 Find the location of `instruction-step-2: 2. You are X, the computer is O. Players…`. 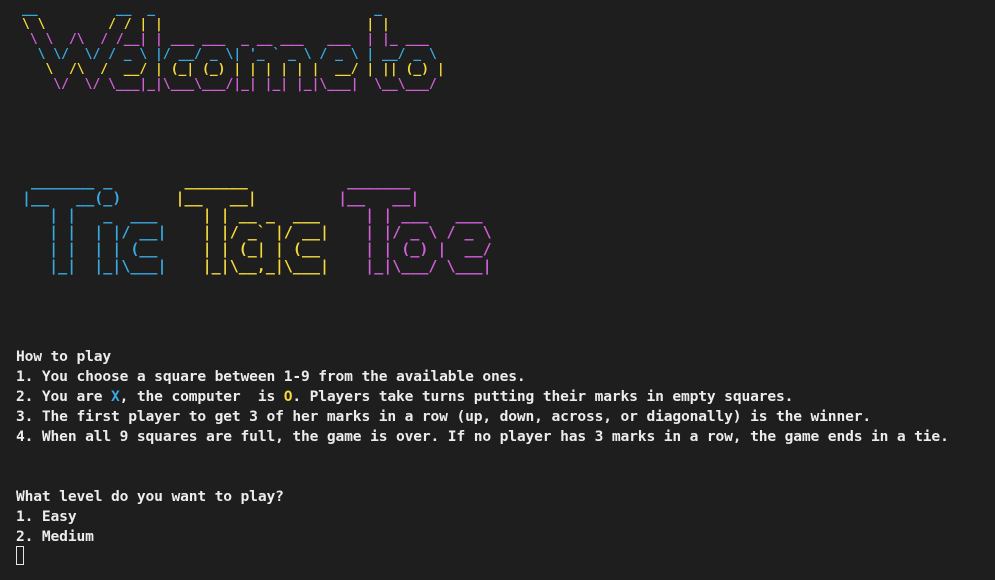

instruction-step-2: 2. You are X, the computer is O. Players… is located at coordinates (404, 397).